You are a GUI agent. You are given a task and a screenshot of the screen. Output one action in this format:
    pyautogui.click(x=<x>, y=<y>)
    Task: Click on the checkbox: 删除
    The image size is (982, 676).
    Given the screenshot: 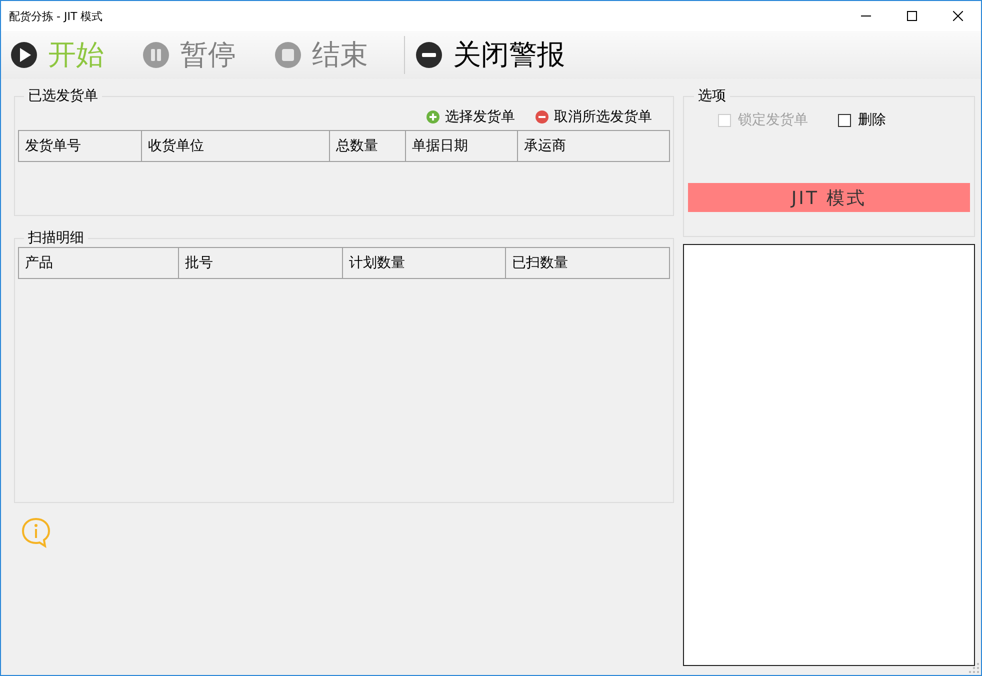 What is the action you would take?
    pyautogui.click(x=862, y=120)
    